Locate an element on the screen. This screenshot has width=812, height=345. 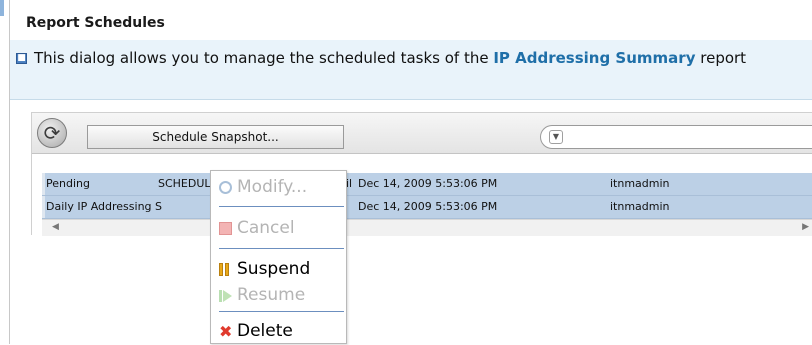
refresh-icon: ⟳ is located at coordinates (52, 133).